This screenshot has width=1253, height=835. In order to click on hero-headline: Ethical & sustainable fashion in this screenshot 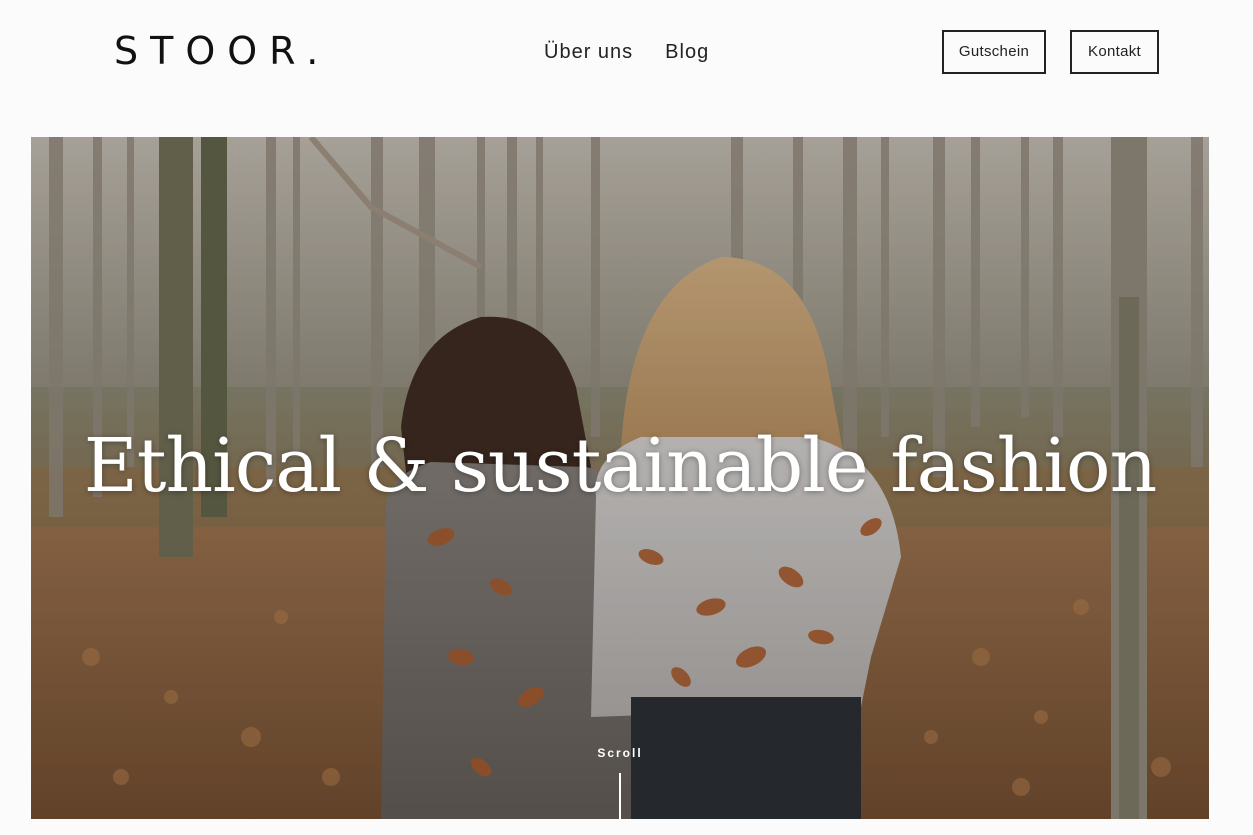, I will do `click(620, 466)`.